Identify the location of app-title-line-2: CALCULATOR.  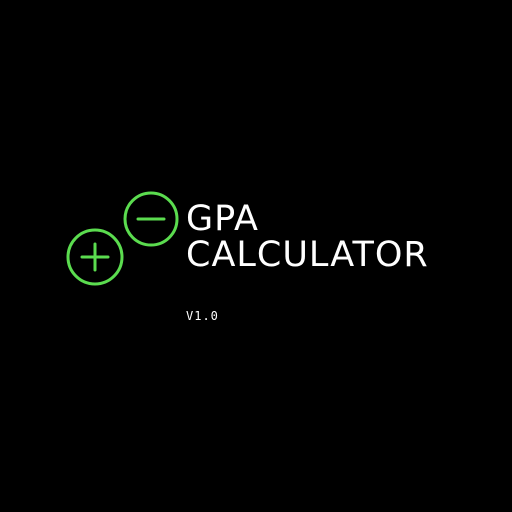
(307, 255).